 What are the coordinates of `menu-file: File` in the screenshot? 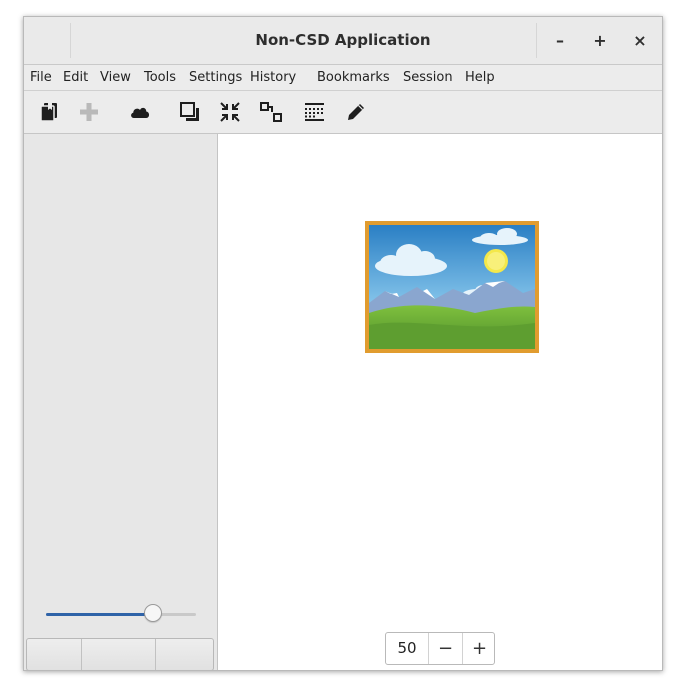 It's located at (41, 78).